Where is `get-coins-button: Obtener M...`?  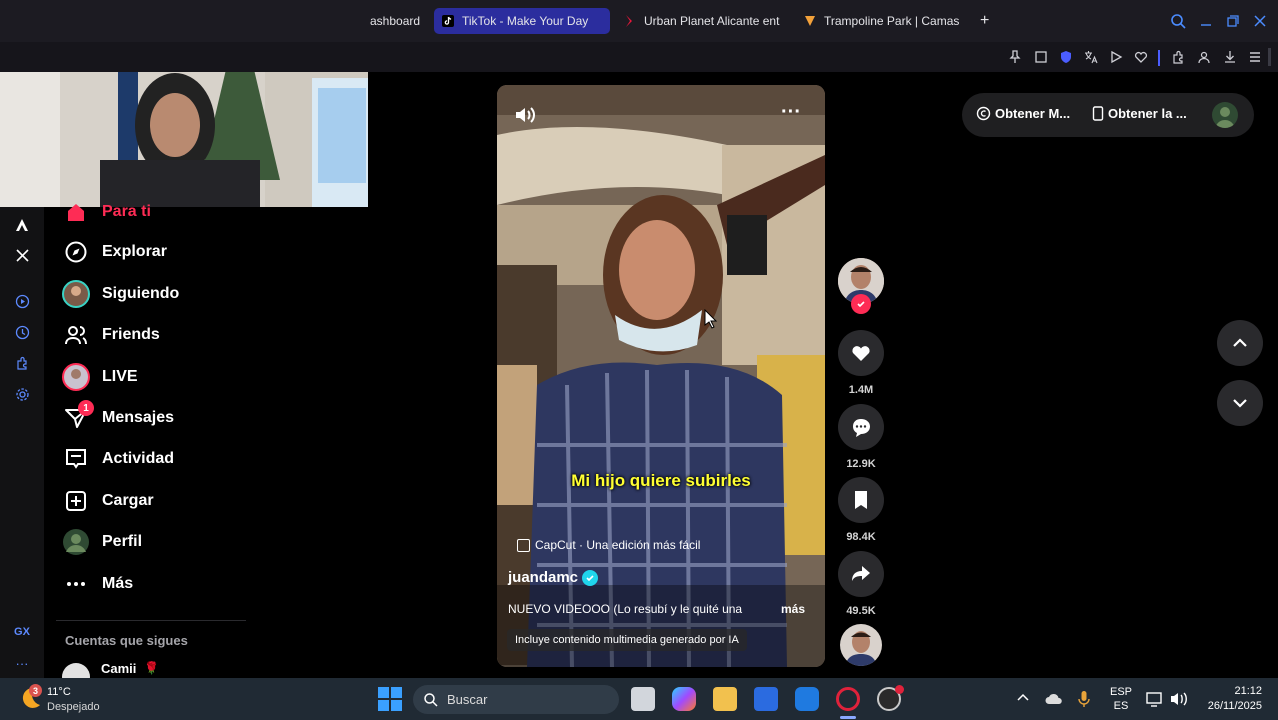 get-coins-button: Obtener M... is located at coordinates (1023, 113).